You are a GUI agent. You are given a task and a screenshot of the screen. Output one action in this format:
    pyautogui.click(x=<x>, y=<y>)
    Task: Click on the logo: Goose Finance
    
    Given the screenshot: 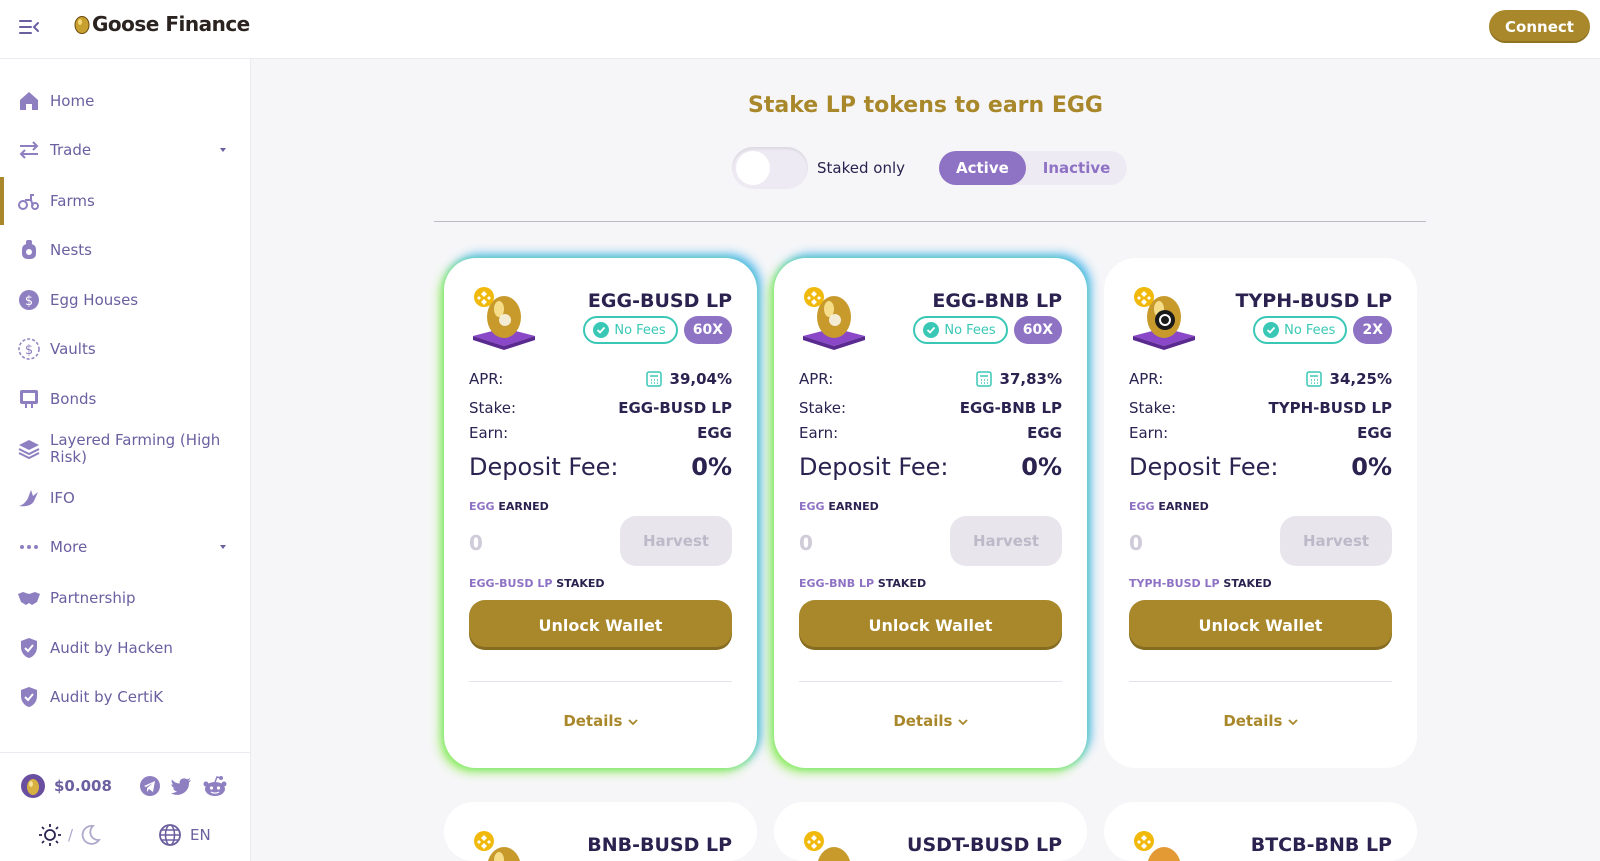 What is the action you would take?
    pyautogui.click(x=162, y=24)
    